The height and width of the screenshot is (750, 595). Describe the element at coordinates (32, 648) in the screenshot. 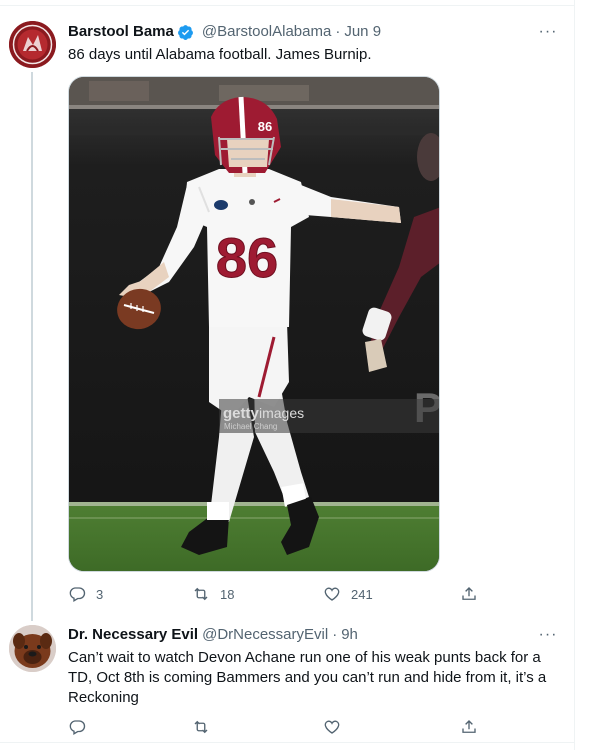

I see `avatar-dr-necessary-evil` at that location.